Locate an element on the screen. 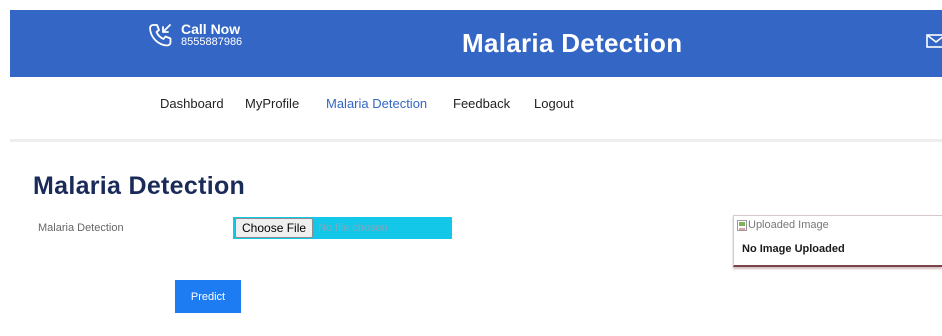  nav-item-logout: Logout is located at coordinates (554, 103).